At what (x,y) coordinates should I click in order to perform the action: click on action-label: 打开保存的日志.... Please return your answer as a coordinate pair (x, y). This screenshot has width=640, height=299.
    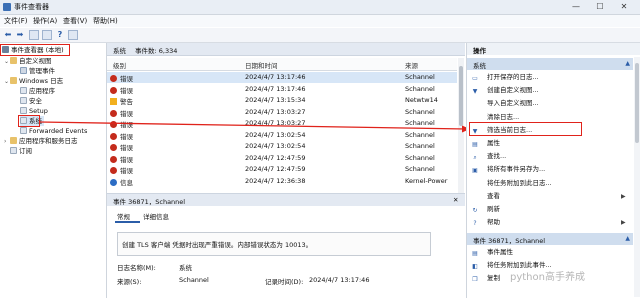
    Looking at the image, I should click on (513, 77).